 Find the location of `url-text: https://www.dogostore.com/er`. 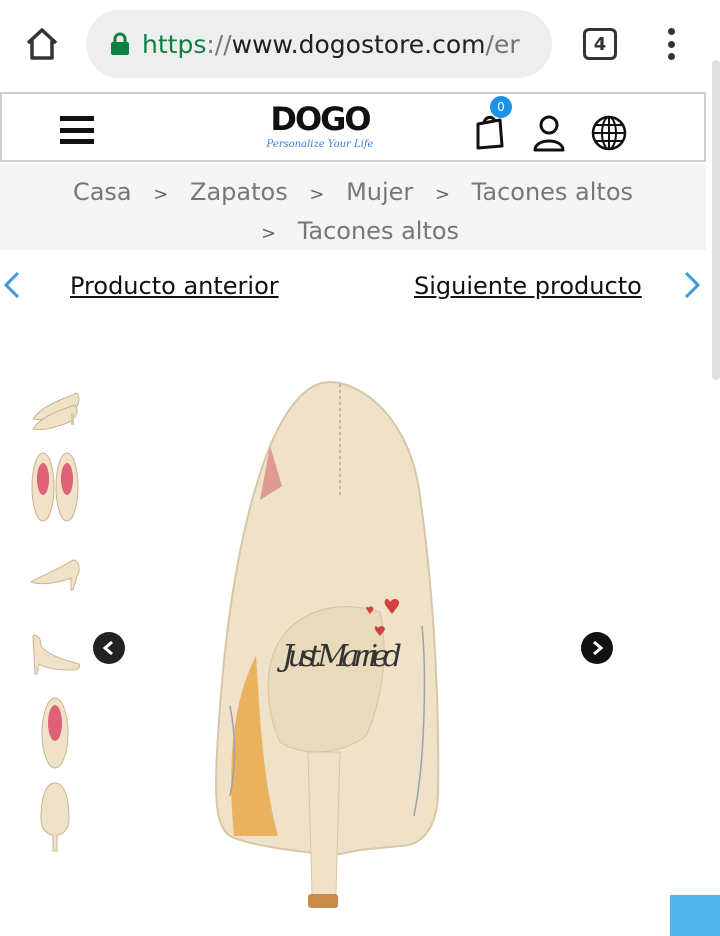

url-text: https://www.dogostore.com/er is located at coordinates (331, 44).